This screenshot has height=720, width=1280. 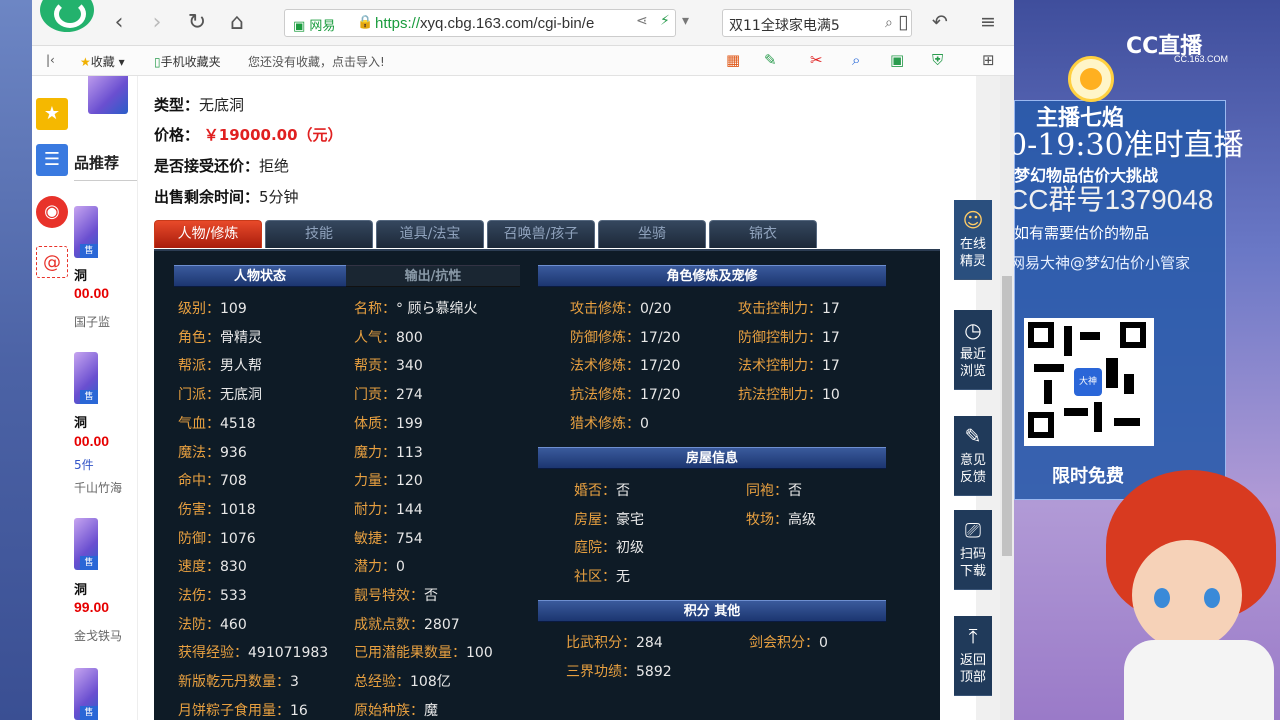 What do you see at coordinates (795, 491) in the screenshot?
I see `house-right-0-value: 否` at bounding box center [795, 491].